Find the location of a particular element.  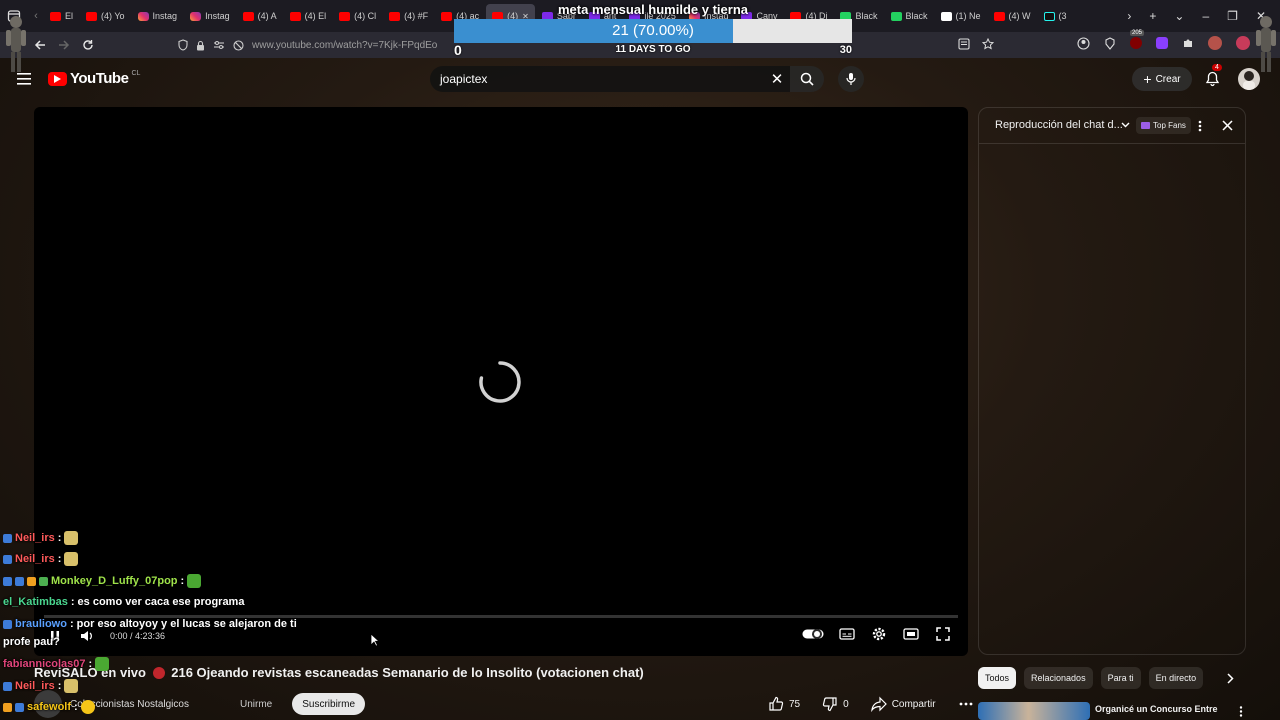

like-button: 75 is located at coordinates (784, 704).